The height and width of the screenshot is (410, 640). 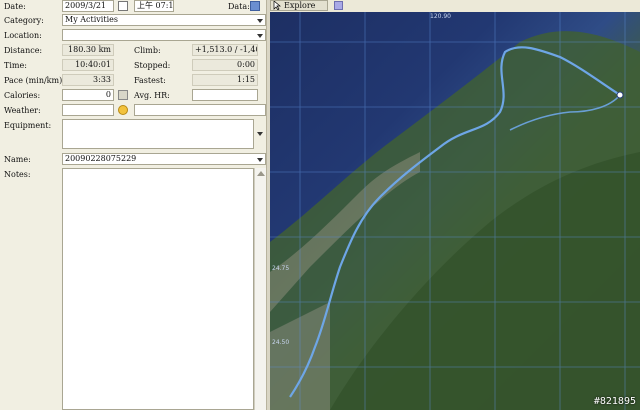 What do you see at coordinates (225, 80) in the screenshot?
I see `fastest-value: 1:15` at bounding box center [225, 80].